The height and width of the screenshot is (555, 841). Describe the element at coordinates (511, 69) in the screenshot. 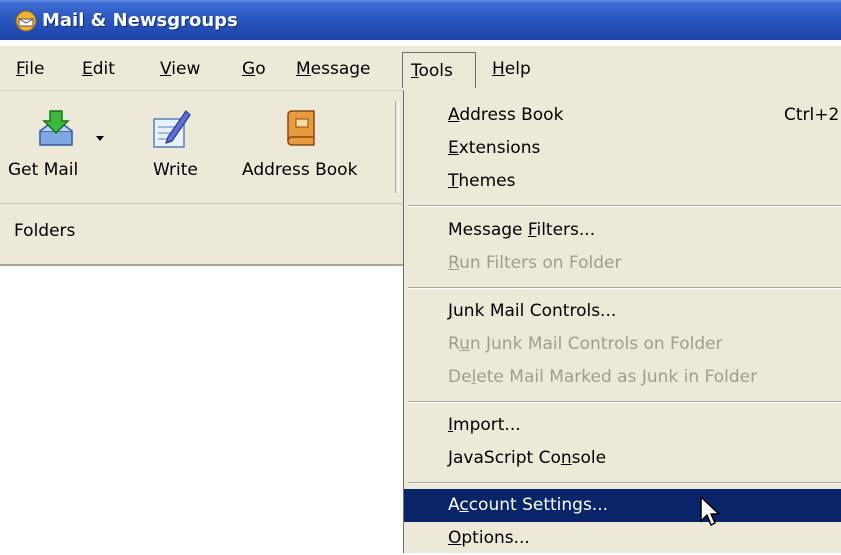

I see `menu-help: Help` at that location.